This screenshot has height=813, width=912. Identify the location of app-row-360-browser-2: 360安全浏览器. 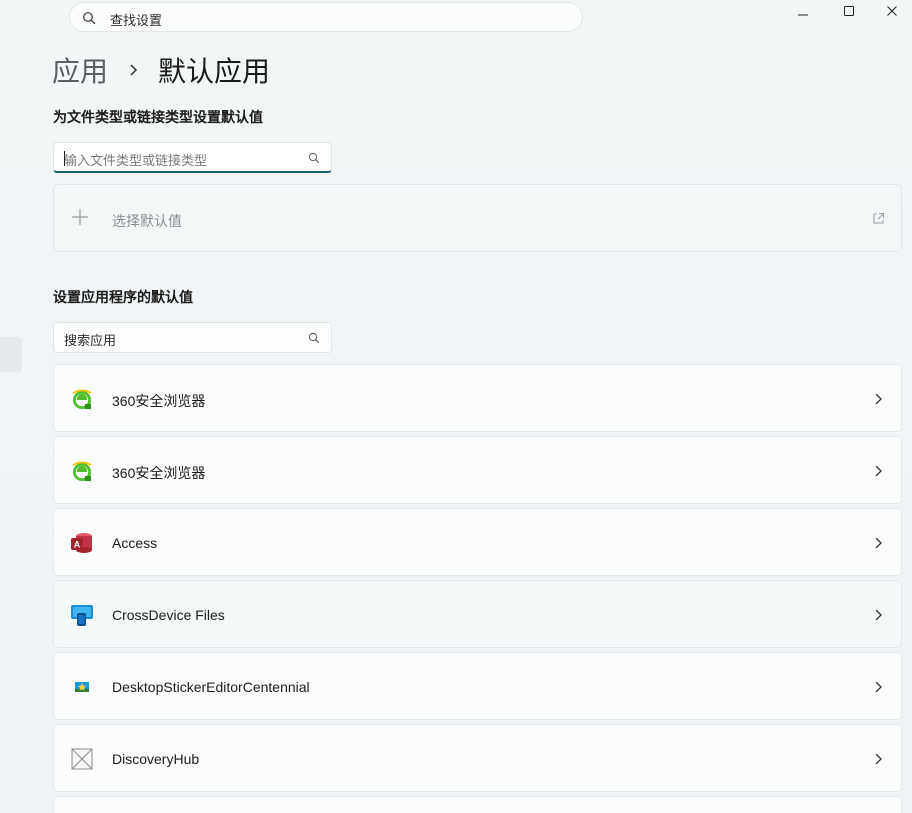
(477, 470).